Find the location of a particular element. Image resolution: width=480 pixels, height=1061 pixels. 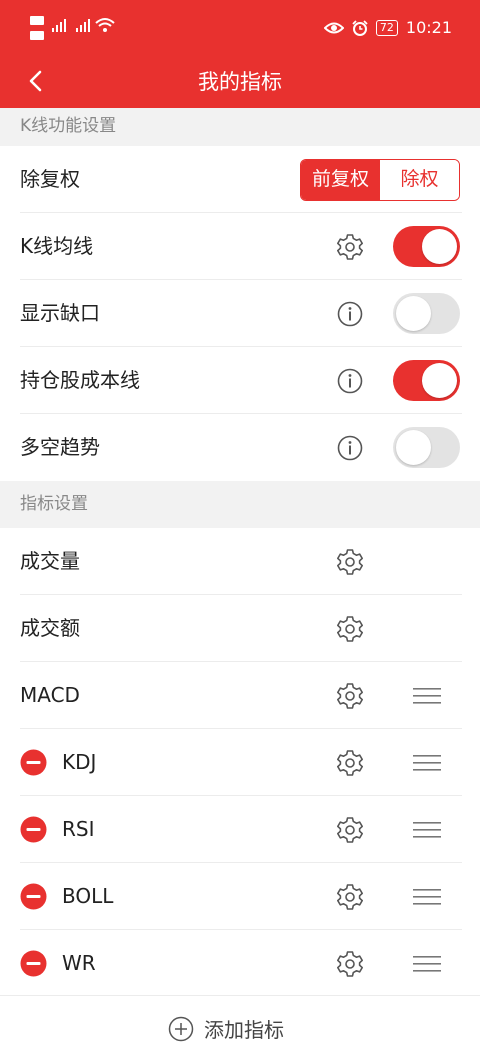

indicator-label: WR is located at coordinates (79, 963).